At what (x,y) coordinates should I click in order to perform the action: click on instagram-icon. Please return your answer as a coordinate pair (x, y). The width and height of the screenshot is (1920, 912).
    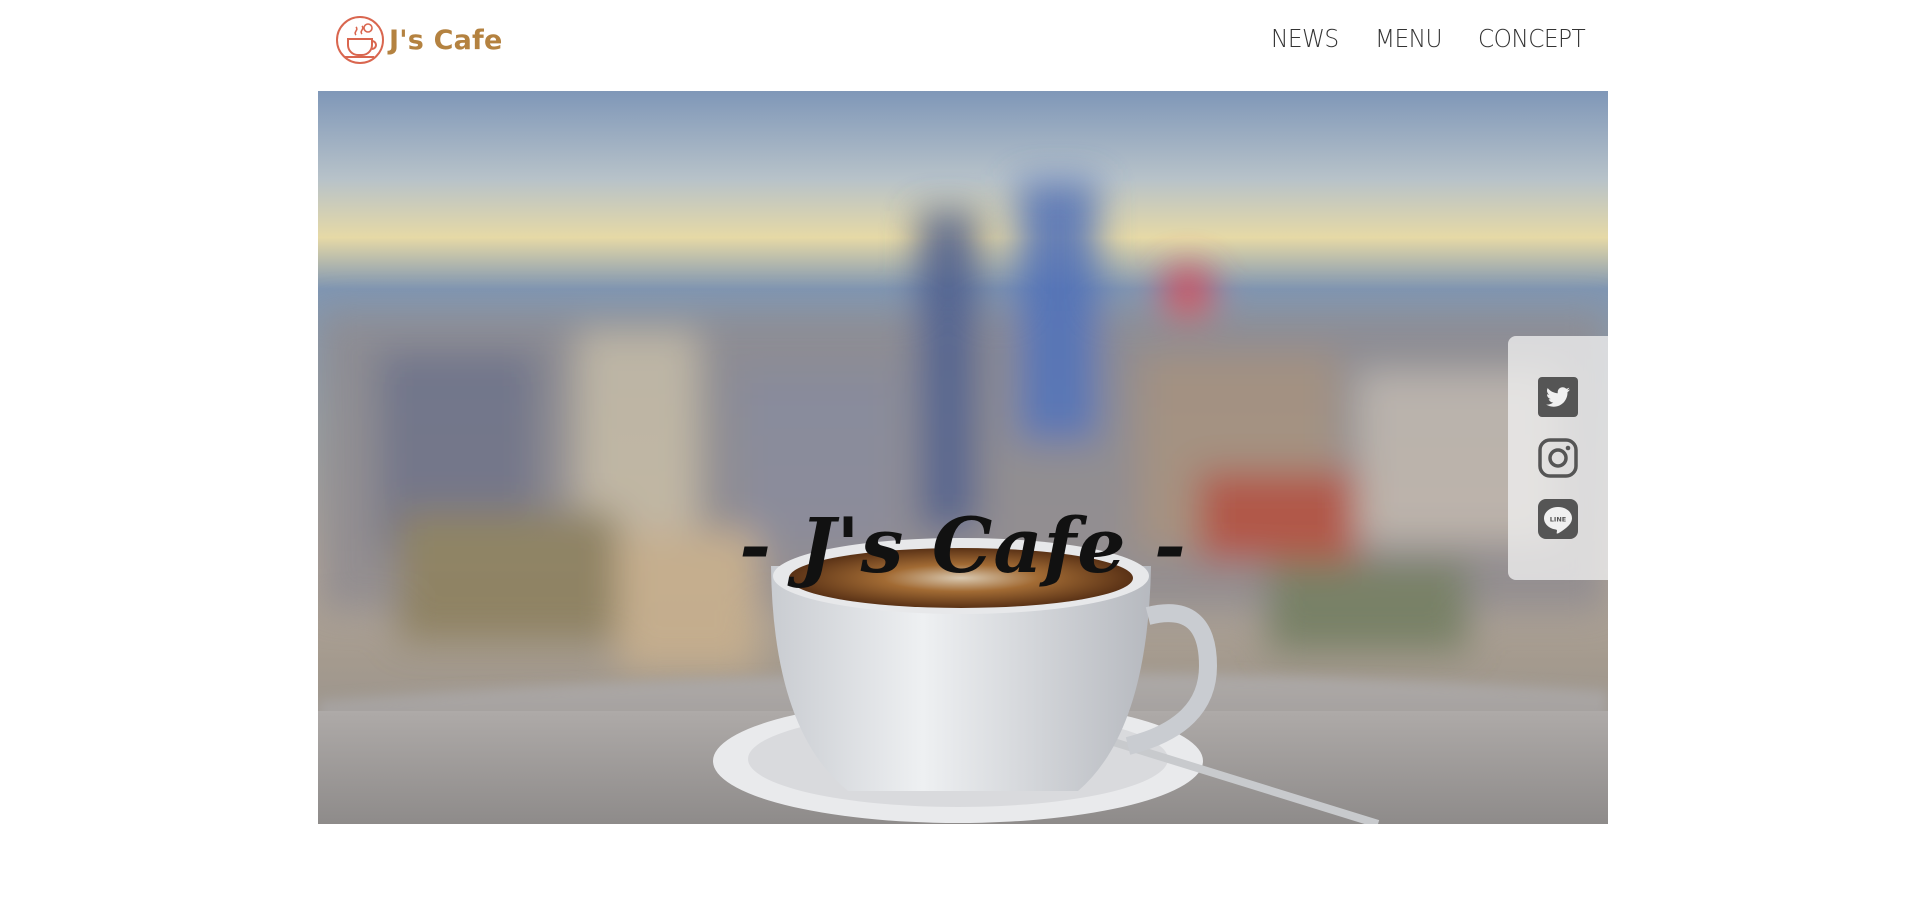
    Looking at the image, I should click on (1558, 458).